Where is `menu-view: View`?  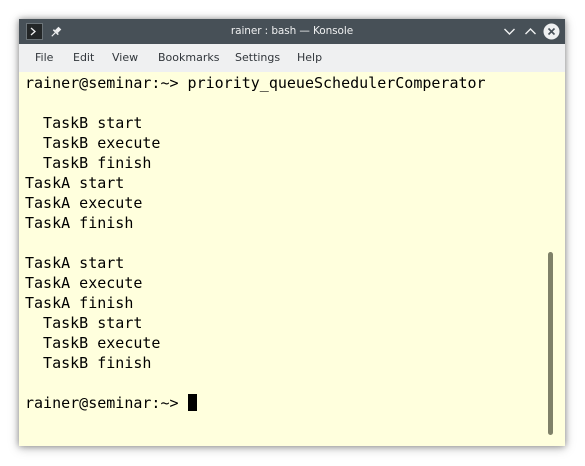
menu-view: View is located at coordinates (125, 58).